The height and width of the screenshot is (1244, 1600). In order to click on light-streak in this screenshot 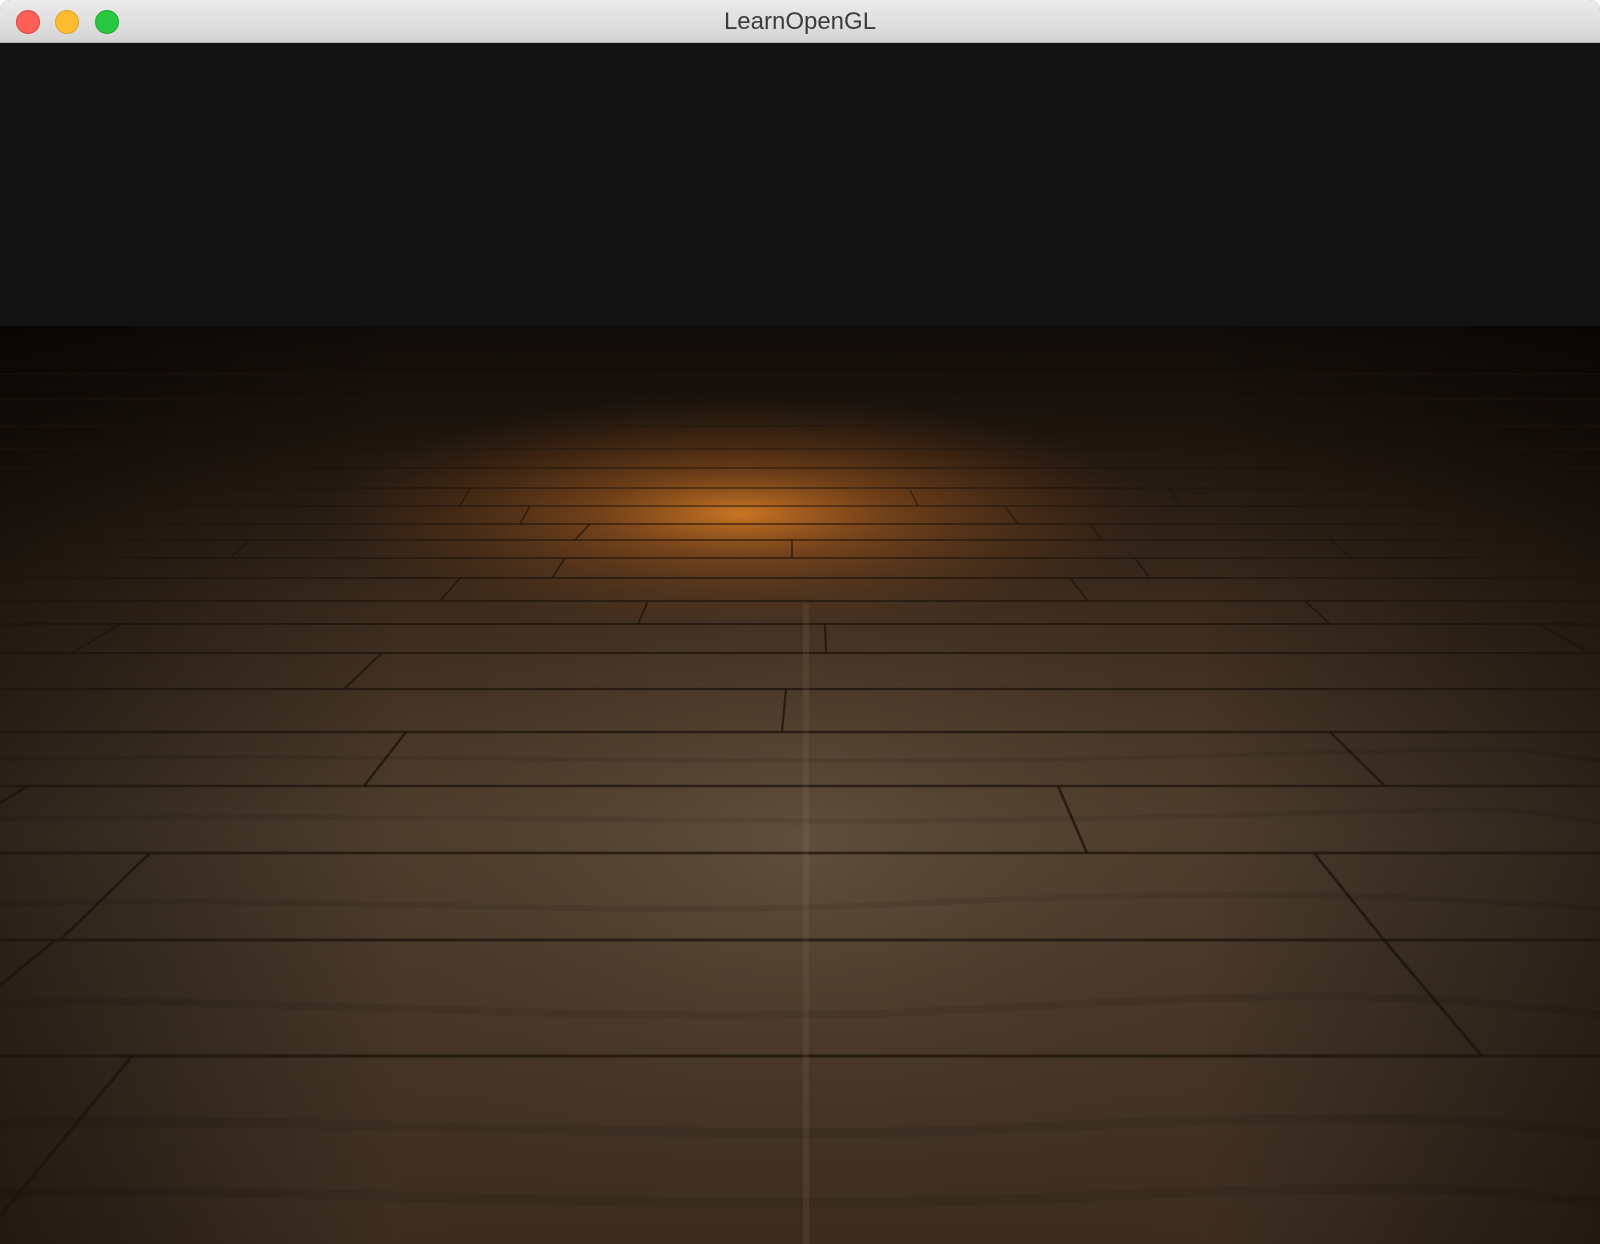, I will do `click(806, 924)`.